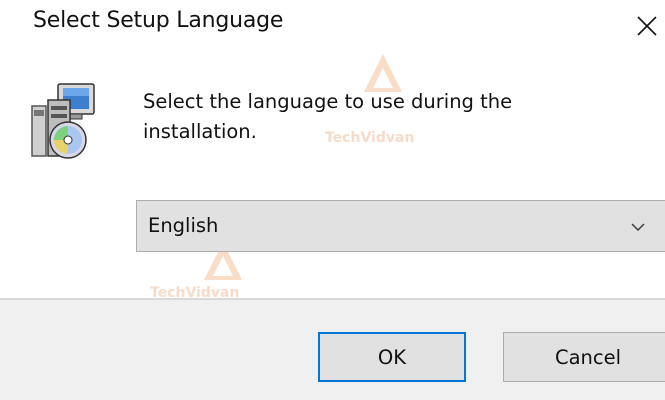 Image resolution: width=665 pixels, height=400 pixels. What do you see at coordinates (332, 26) in the screenshot?
I see `title-bar: Select Setup Language` at bounding box center [332, 26].